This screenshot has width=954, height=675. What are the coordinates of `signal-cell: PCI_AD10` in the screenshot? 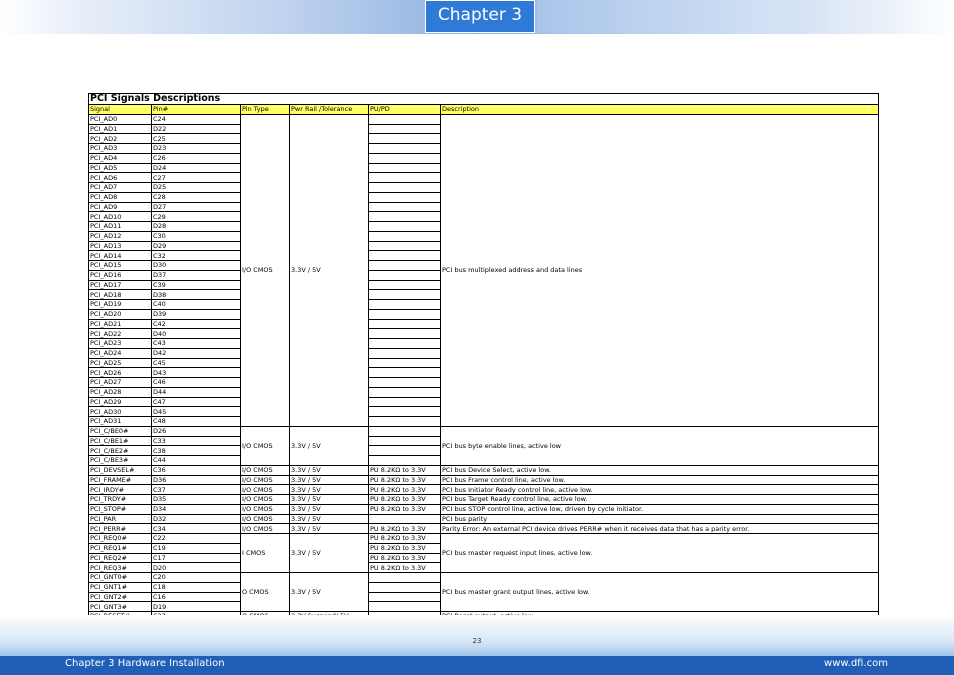 It's located at (120, 216).